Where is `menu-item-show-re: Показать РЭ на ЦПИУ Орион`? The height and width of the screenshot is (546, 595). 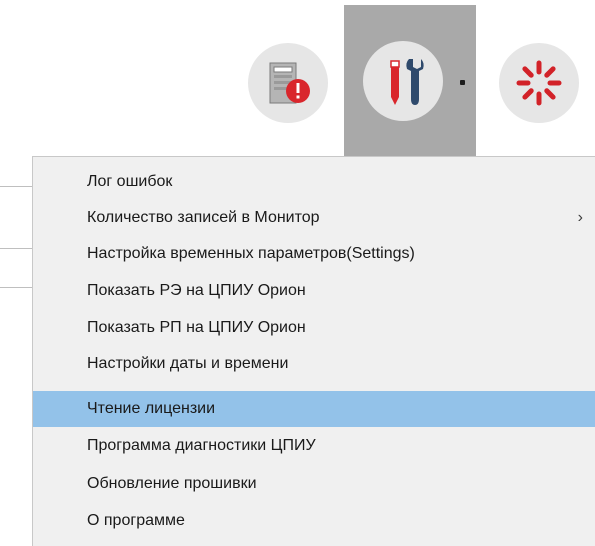 menu-item-show-re: Показать РЭ на ЦПИУ Орион is located at coordinates (314, 291).